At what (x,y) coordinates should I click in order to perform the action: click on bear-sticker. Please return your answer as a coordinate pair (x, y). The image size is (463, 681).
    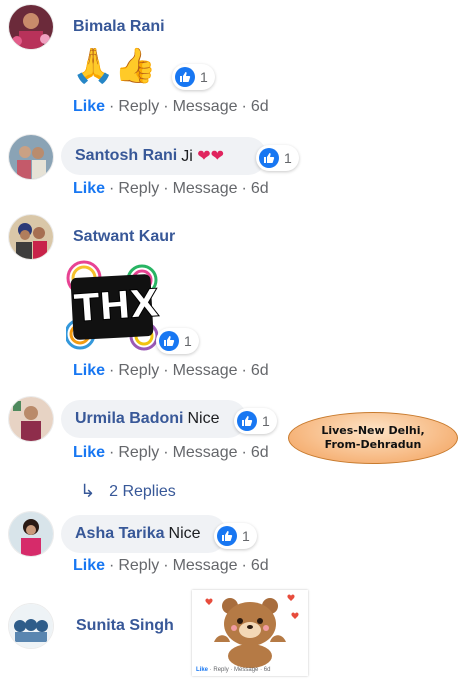
    Looking at the image, I should click on (252, 631).